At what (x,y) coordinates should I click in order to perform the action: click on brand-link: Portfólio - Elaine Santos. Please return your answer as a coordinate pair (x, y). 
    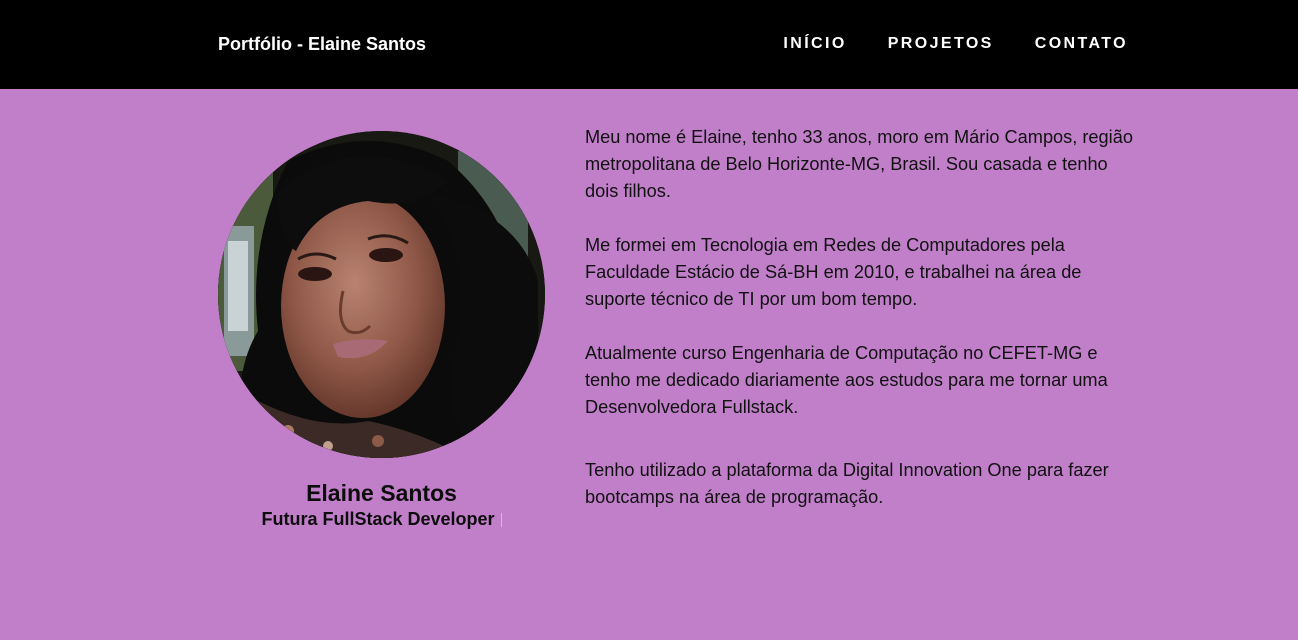
    Looking at the image, I should click on (322, 44).